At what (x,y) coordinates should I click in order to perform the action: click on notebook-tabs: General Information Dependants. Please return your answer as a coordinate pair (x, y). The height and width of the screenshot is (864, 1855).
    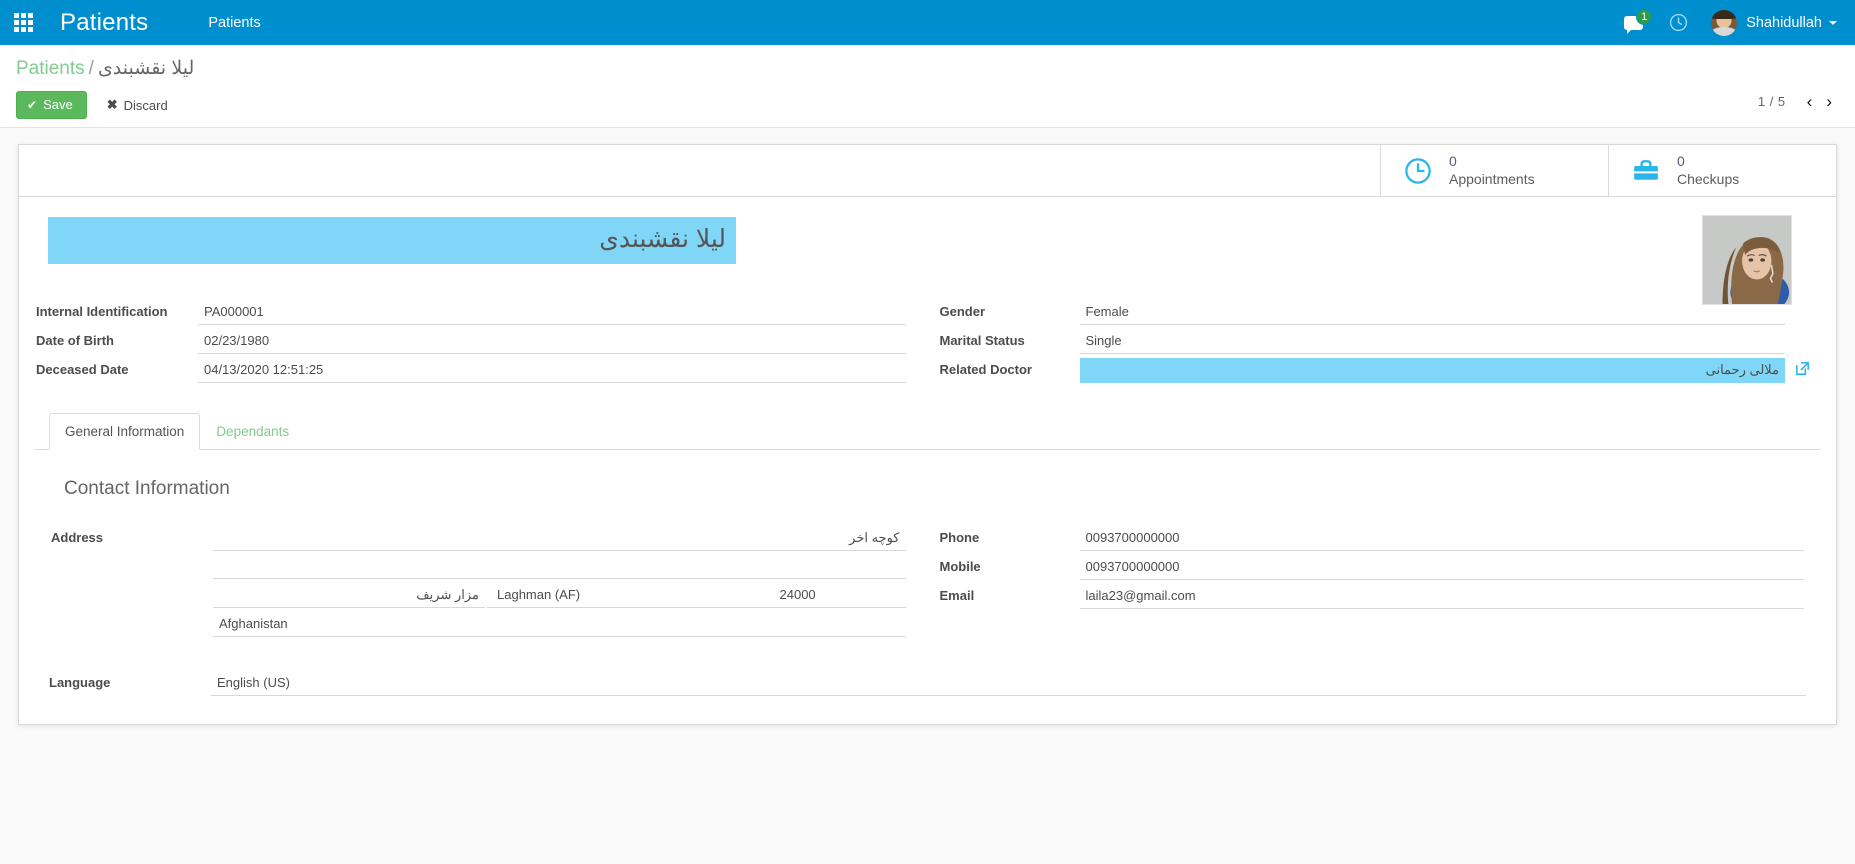
    Looking at the image, I should click on (927, 431).